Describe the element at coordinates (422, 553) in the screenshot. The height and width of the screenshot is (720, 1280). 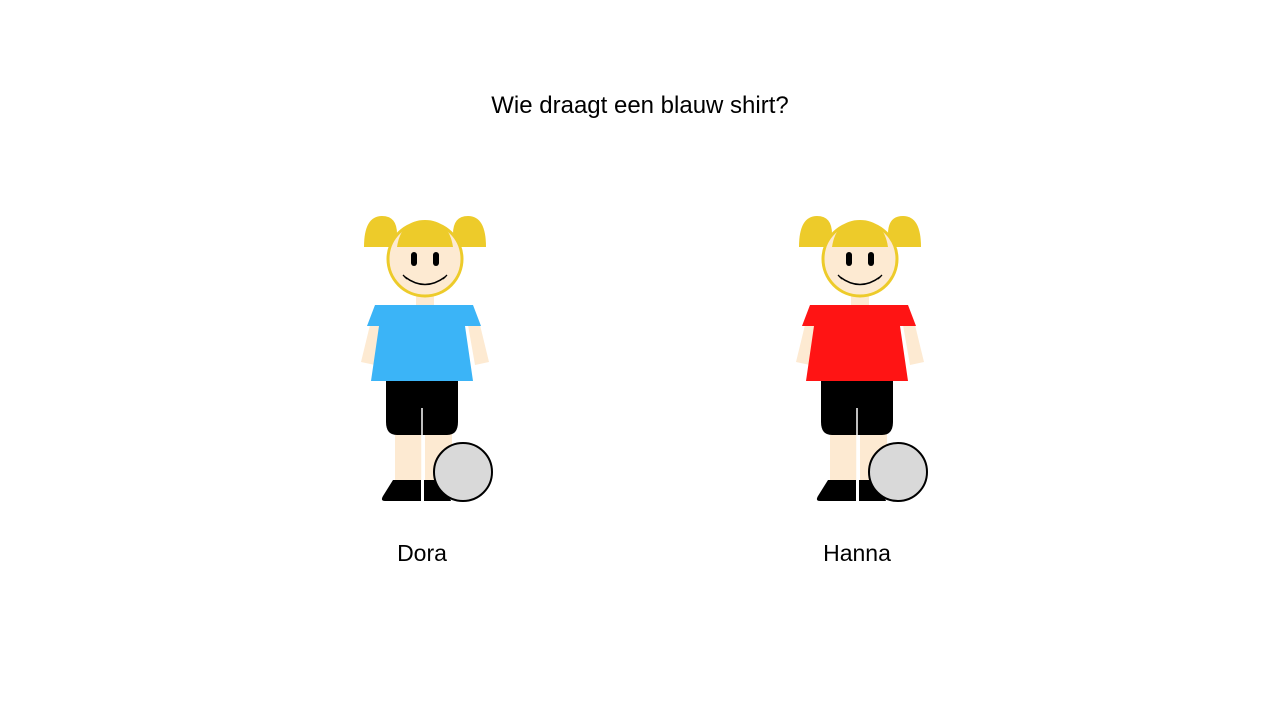
I see `character-name-dora: Dora` at that location.